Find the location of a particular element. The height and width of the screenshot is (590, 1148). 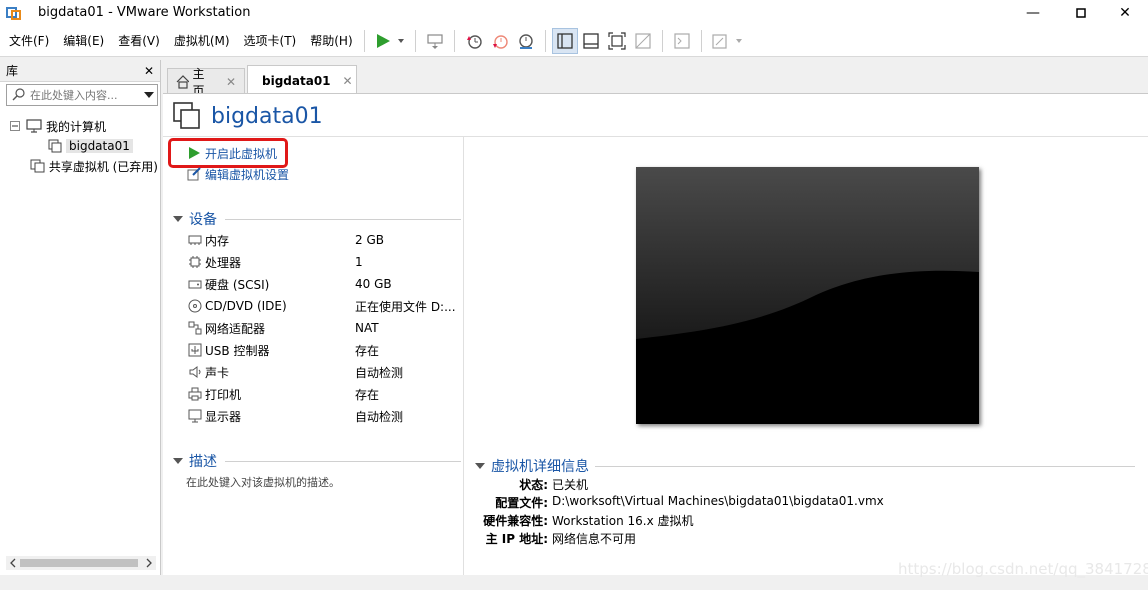

library-title: 库 is located at coordinates (12, 71).